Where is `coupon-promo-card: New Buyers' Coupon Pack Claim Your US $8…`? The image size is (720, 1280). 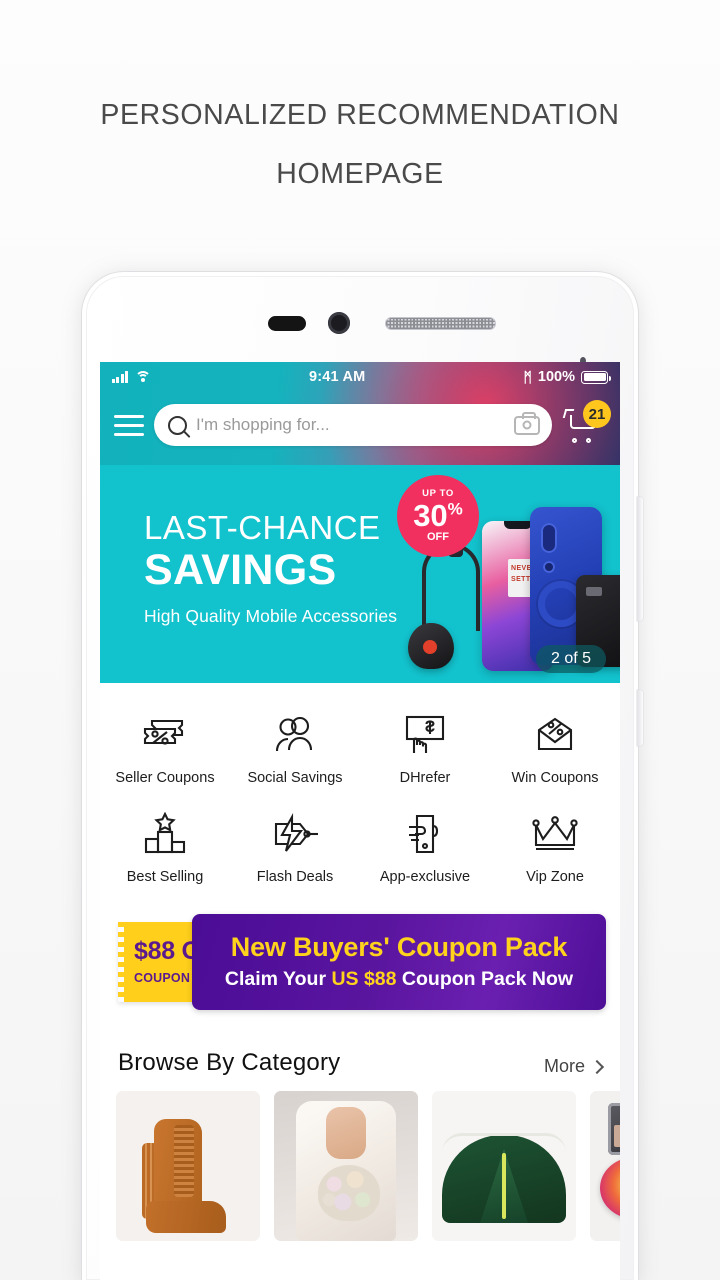 coupon-promo-card: New Buyers' Coupon Pack Claim Your US $8… is located at coordinates (399, 962).